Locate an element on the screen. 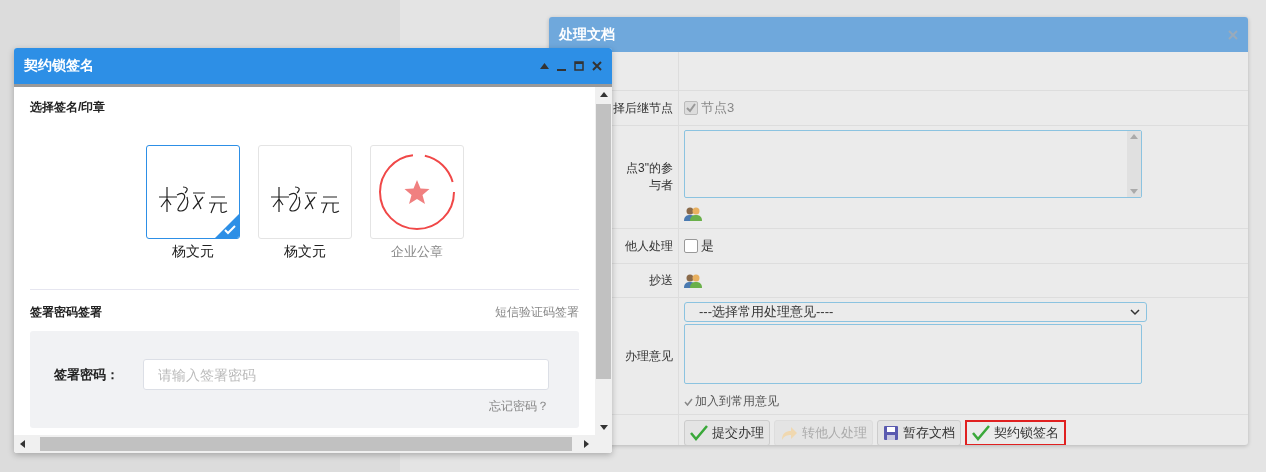  checkbox-label: 节点3 is located at coordinates (718, 108).